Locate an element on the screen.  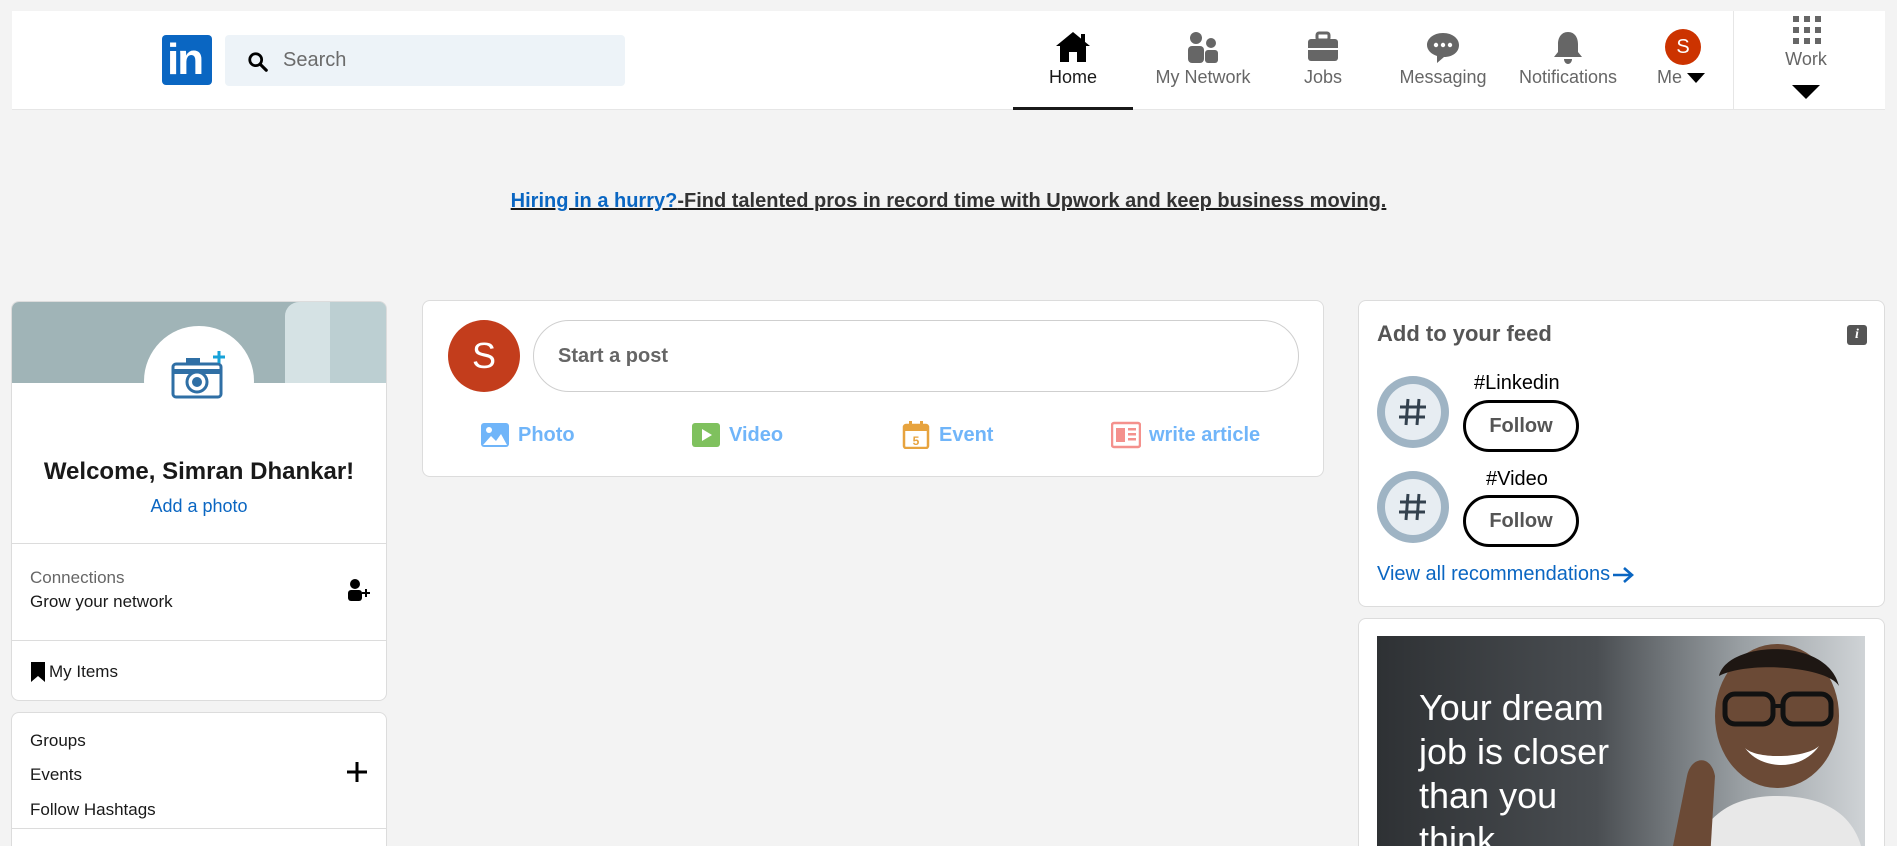
nav-notifications-label: Notifications is located at coordinates (1568, 77).